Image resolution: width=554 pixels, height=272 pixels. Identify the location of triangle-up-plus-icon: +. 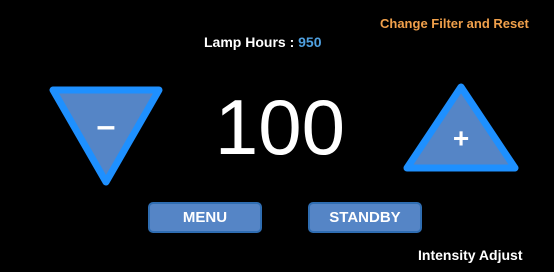
(461, 127).